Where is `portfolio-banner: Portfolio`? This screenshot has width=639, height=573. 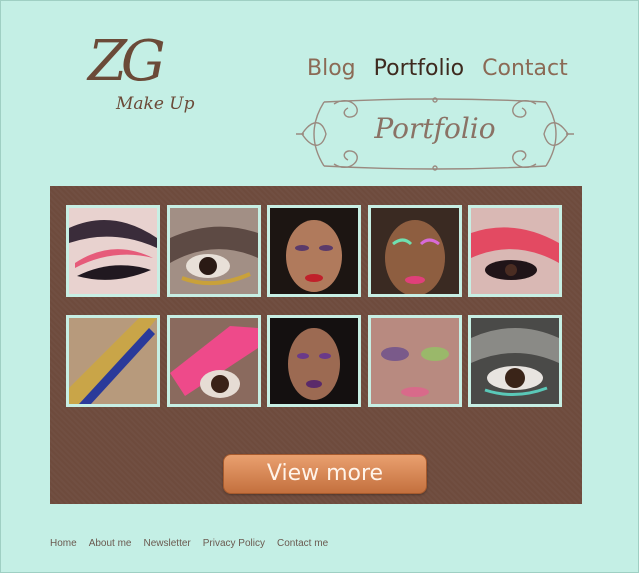 portfolio-banner: Portfolio is located at coordinates (435, 134).